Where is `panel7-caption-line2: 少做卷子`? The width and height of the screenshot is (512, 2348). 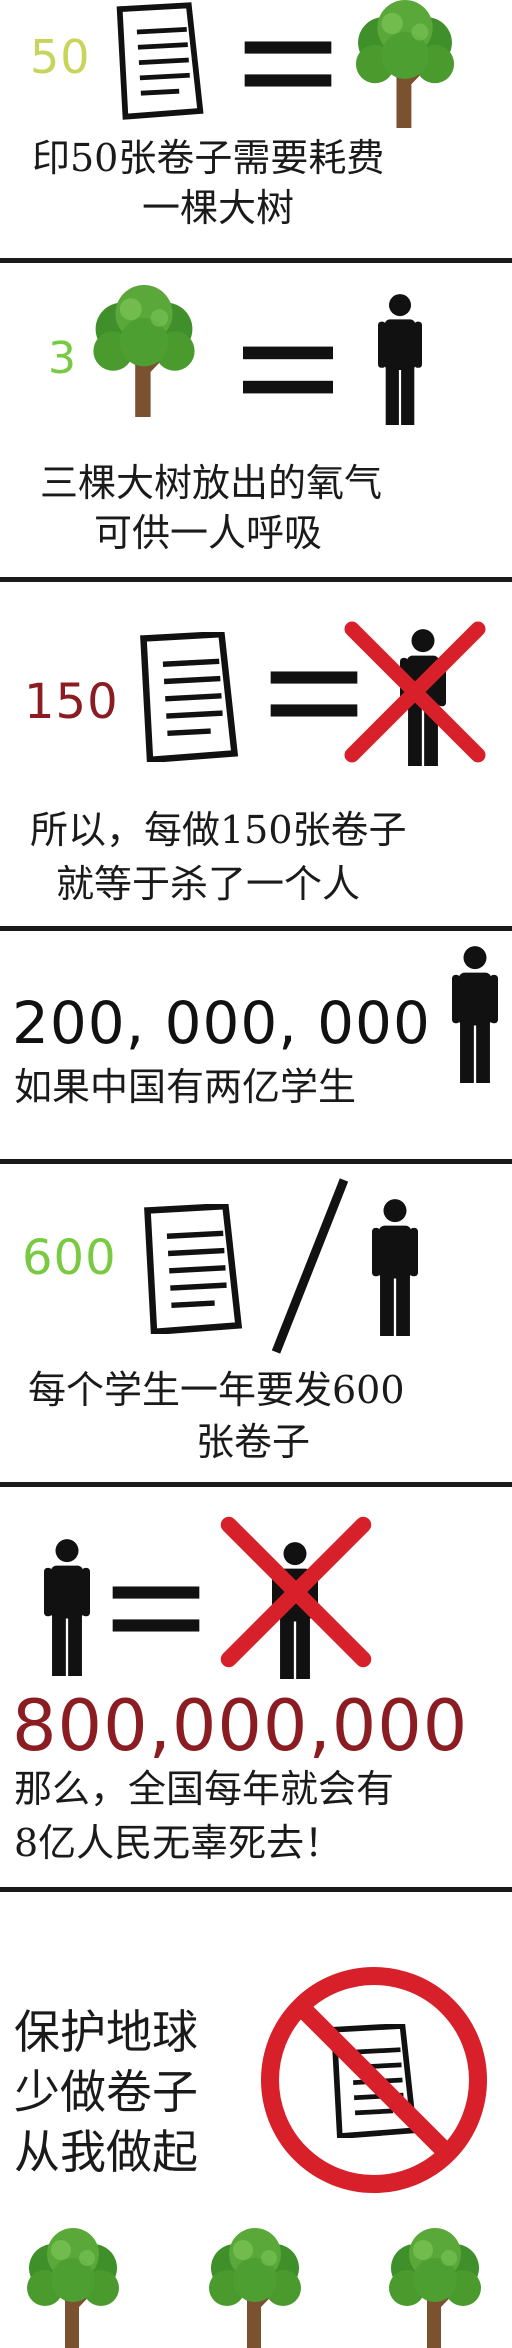 panel7-caption-line2: 少做卷子 is located at coordinates (106, 2092).